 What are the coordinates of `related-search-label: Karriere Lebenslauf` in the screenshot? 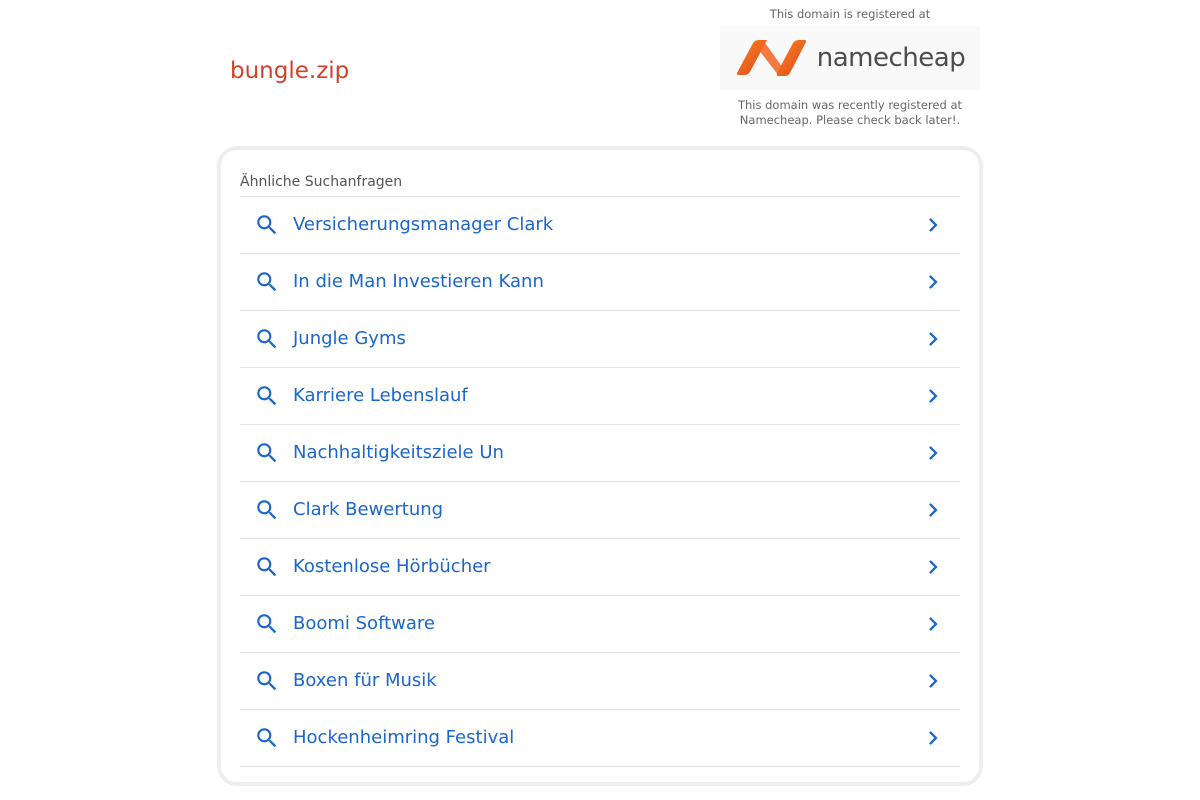 It's located at (380, 395).